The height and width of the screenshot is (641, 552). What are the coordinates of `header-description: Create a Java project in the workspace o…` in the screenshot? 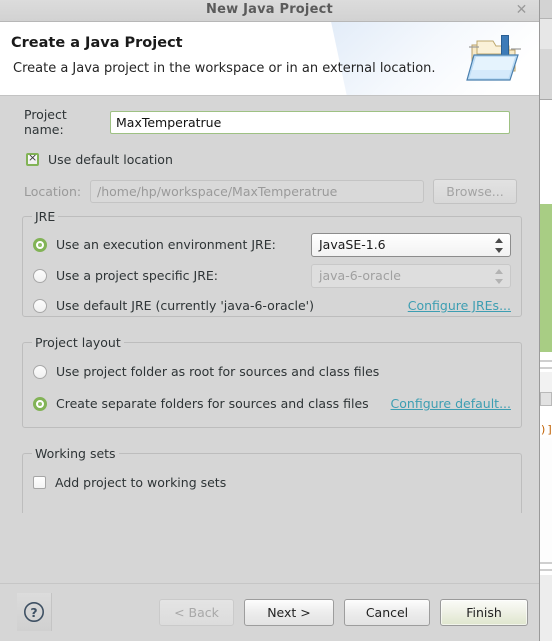 It's located at (224, 68).